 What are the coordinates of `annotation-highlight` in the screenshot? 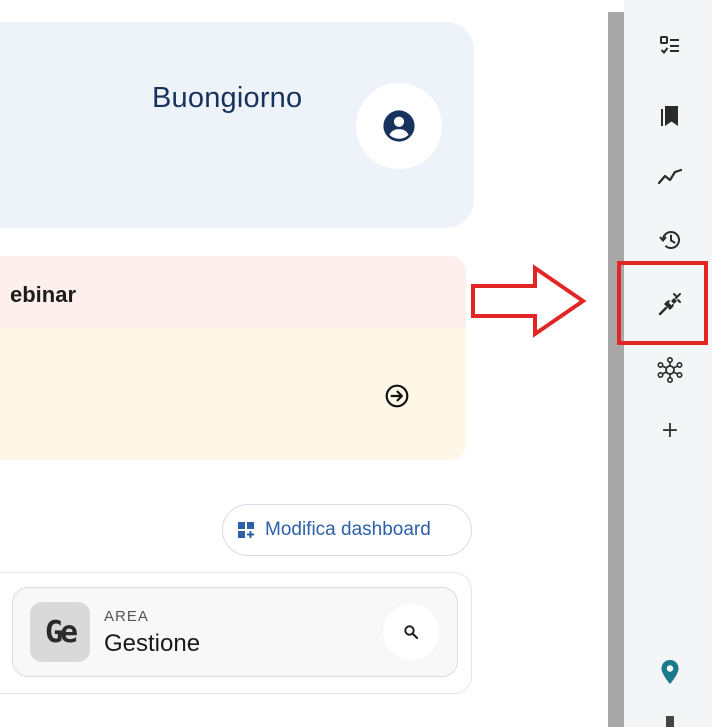 It's located at (662, 303).